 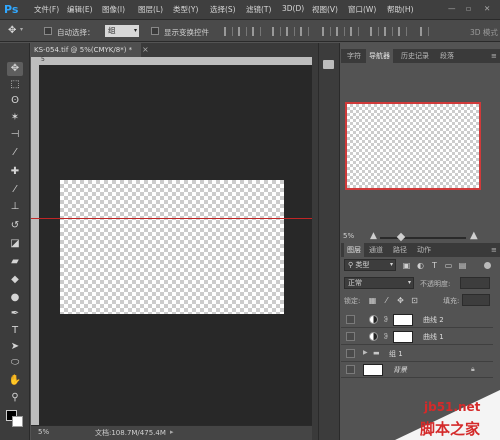 What do you see at coordinates (15, 207) in the screenshot?
I see `clone-stamp-tool-icon: ⊥` at bounding box center [15, 207].